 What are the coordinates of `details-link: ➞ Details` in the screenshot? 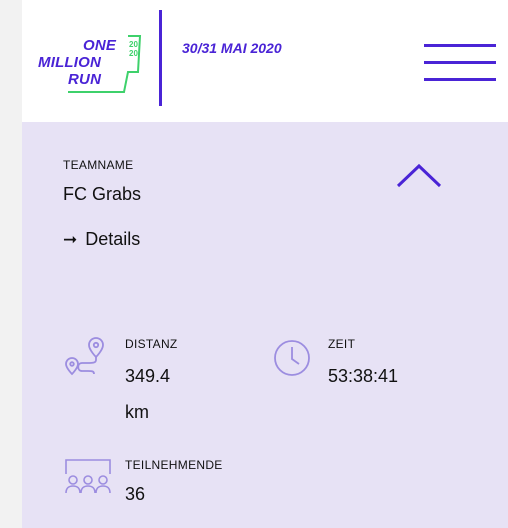 It's located at (101, 239).